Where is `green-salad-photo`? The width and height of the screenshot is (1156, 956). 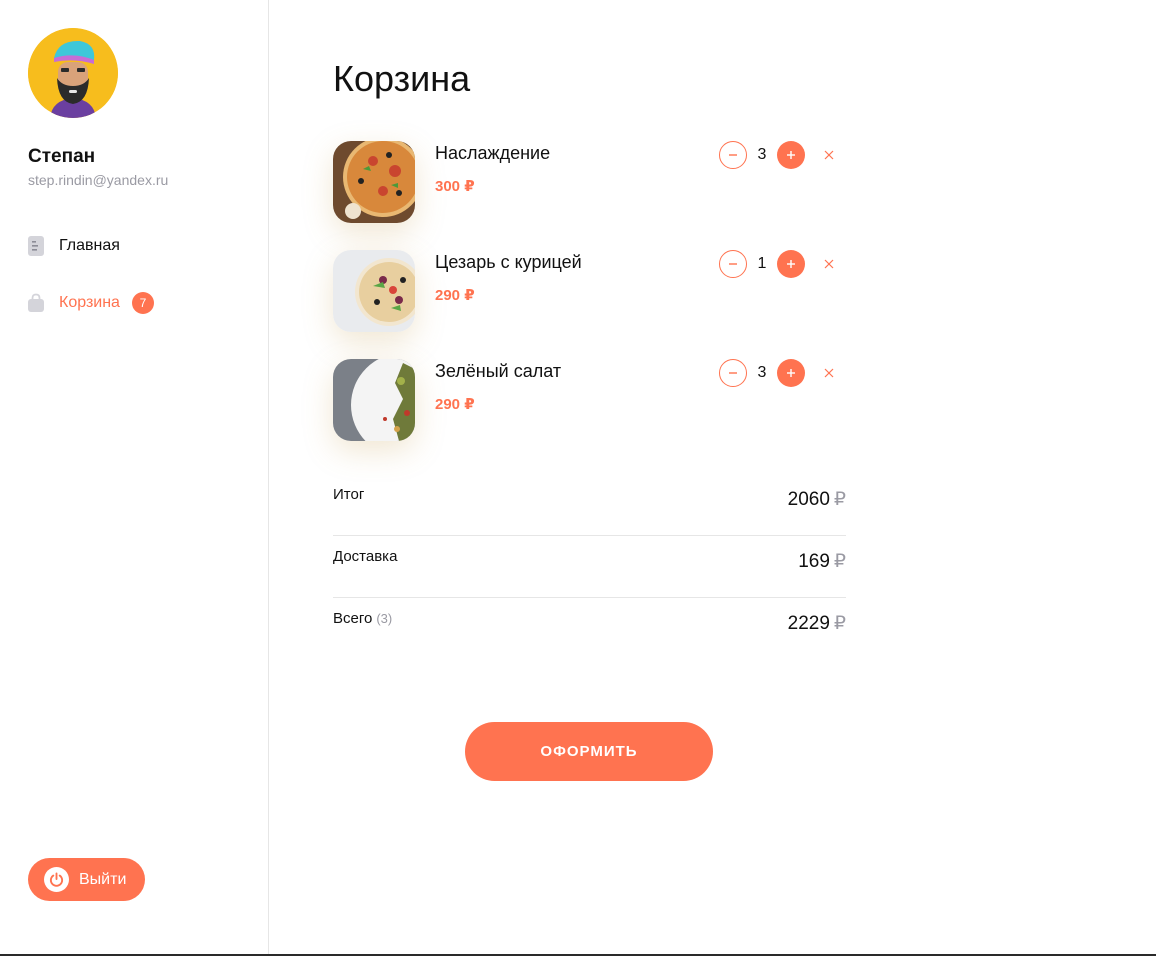 green-salad-photo is located at coordinates (374, 400).